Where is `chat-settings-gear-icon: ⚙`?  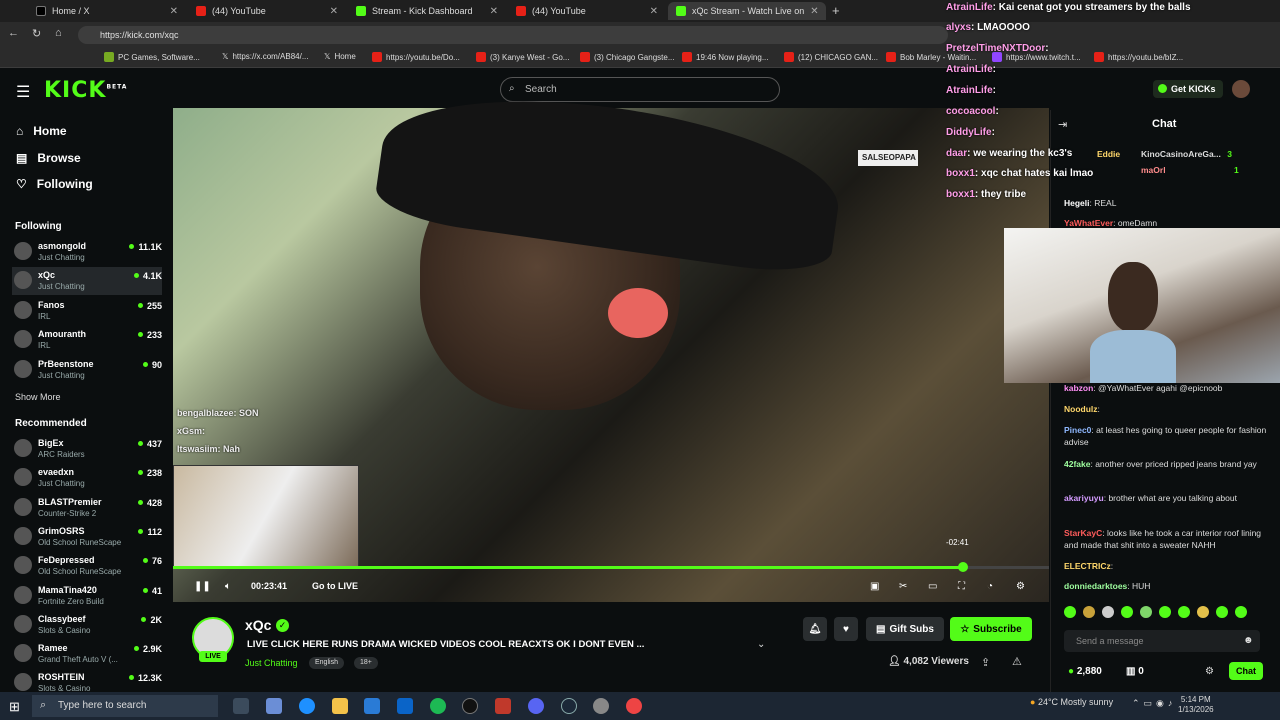
chat-settings-gear-icon: ⚙ is located at coordinates (1209, 671).